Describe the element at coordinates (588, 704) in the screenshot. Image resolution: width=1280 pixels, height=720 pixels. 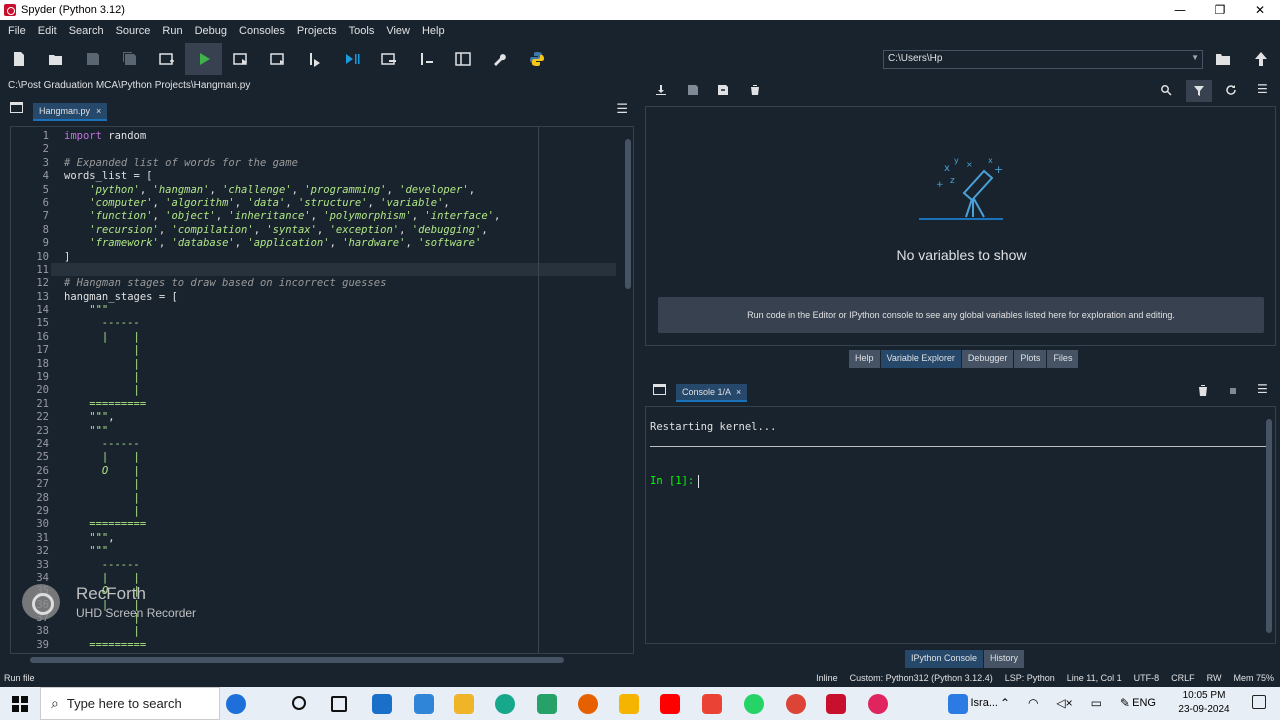
I see `firefox-icon` at that location.